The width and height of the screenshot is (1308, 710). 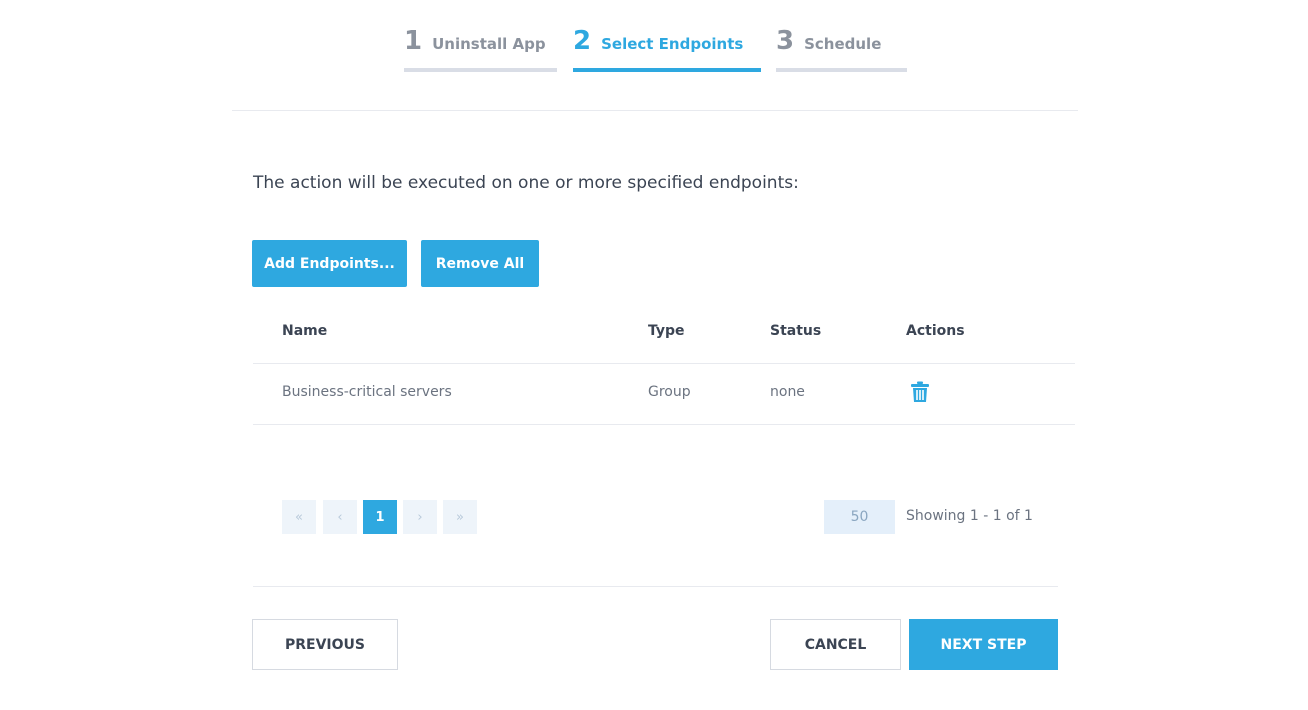 I want to click on step-label: Schedule, so click(x=843, y=44).